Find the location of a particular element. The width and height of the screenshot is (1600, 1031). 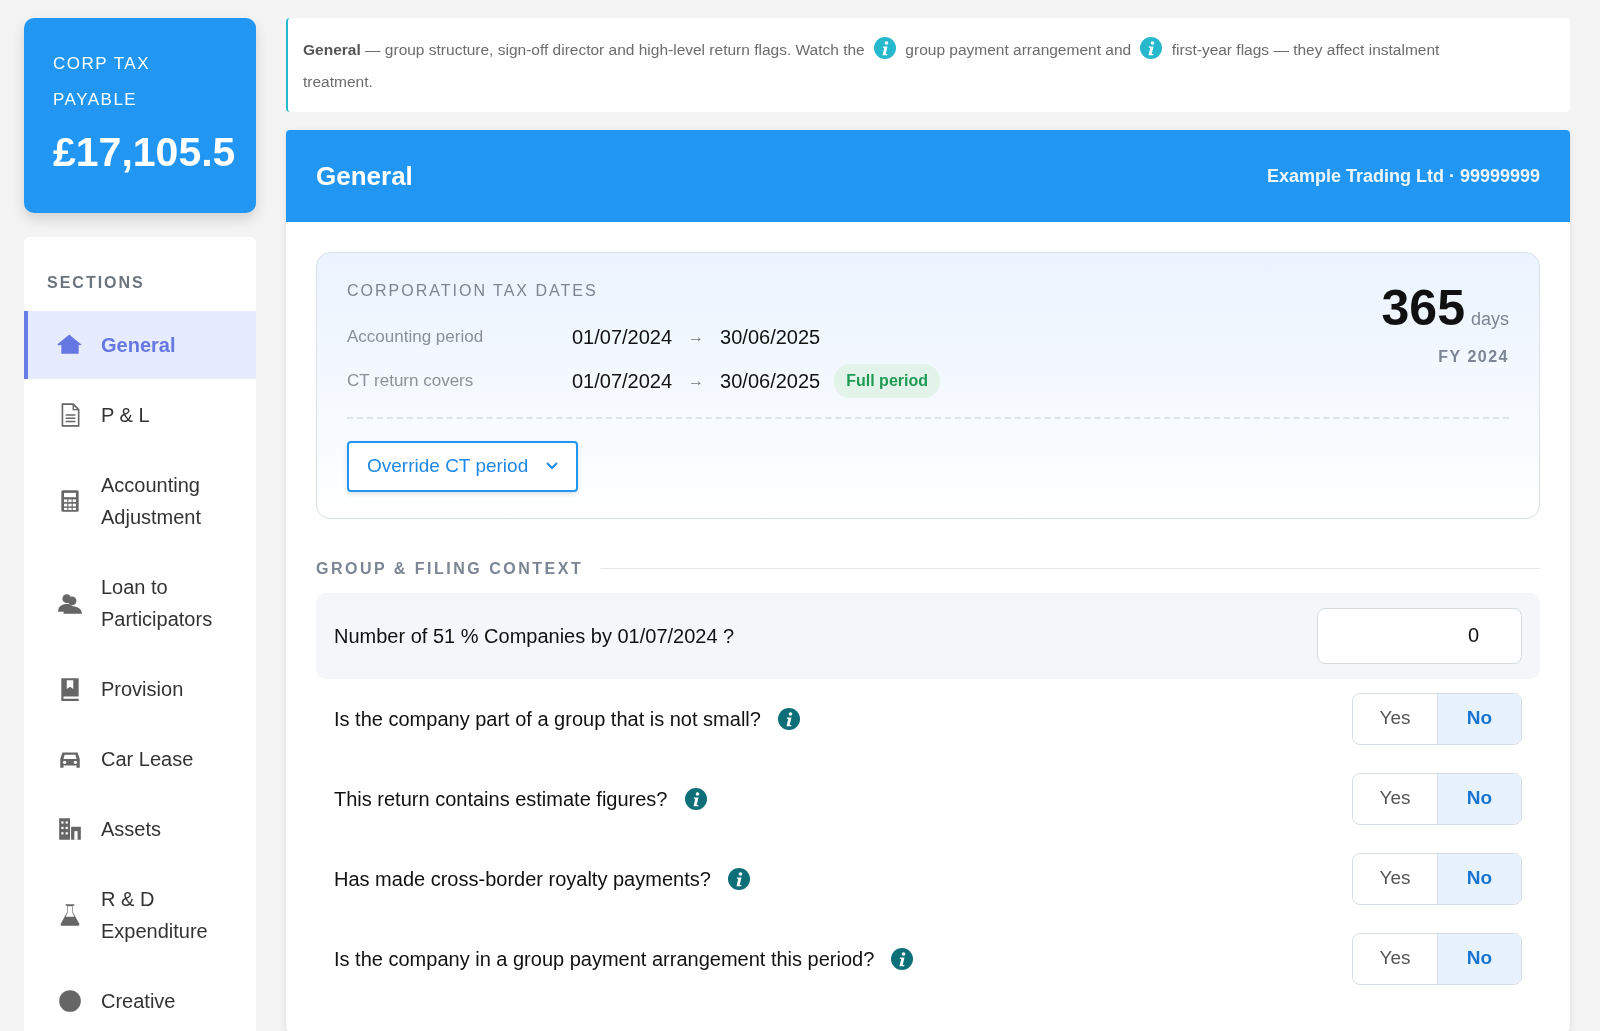

date-label: CT return covers is located at coordinates (411, 381).